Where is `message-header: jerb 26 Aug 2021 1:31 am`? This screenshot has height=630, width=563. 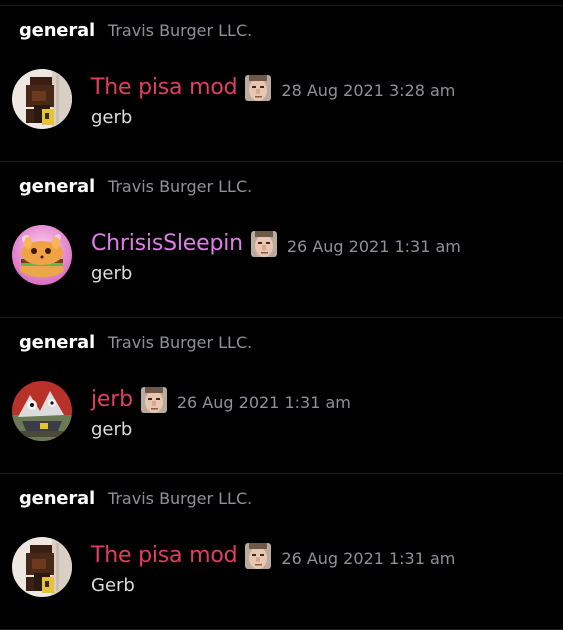 message-header: jerb 26 Aug 2021 1:31 am is located at coordinates (221, 400).